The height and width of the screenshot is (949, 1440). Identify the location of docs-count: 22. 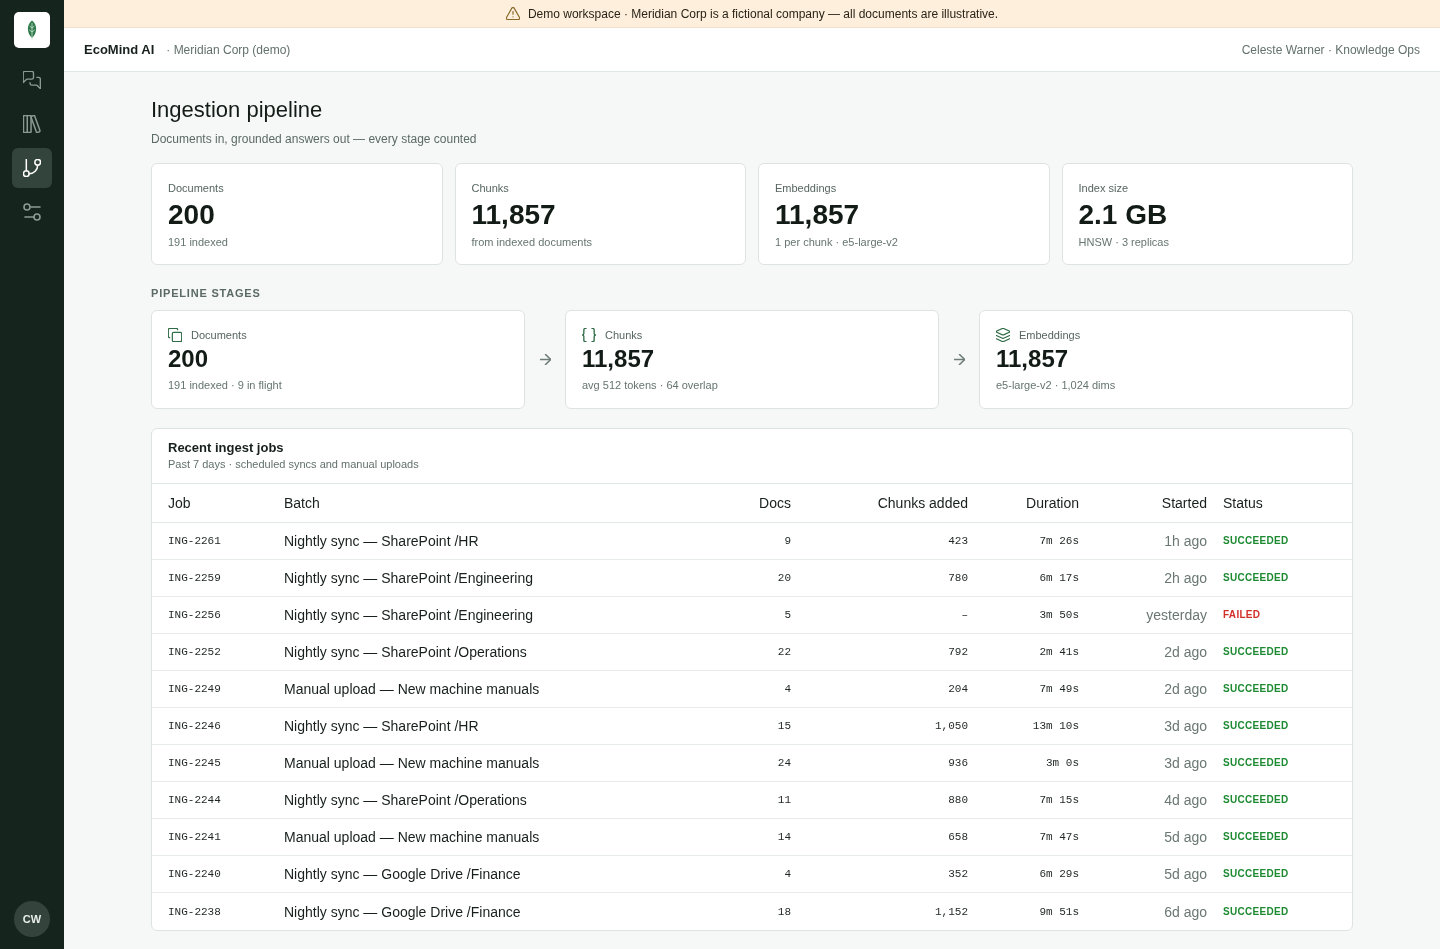
(784, 652).